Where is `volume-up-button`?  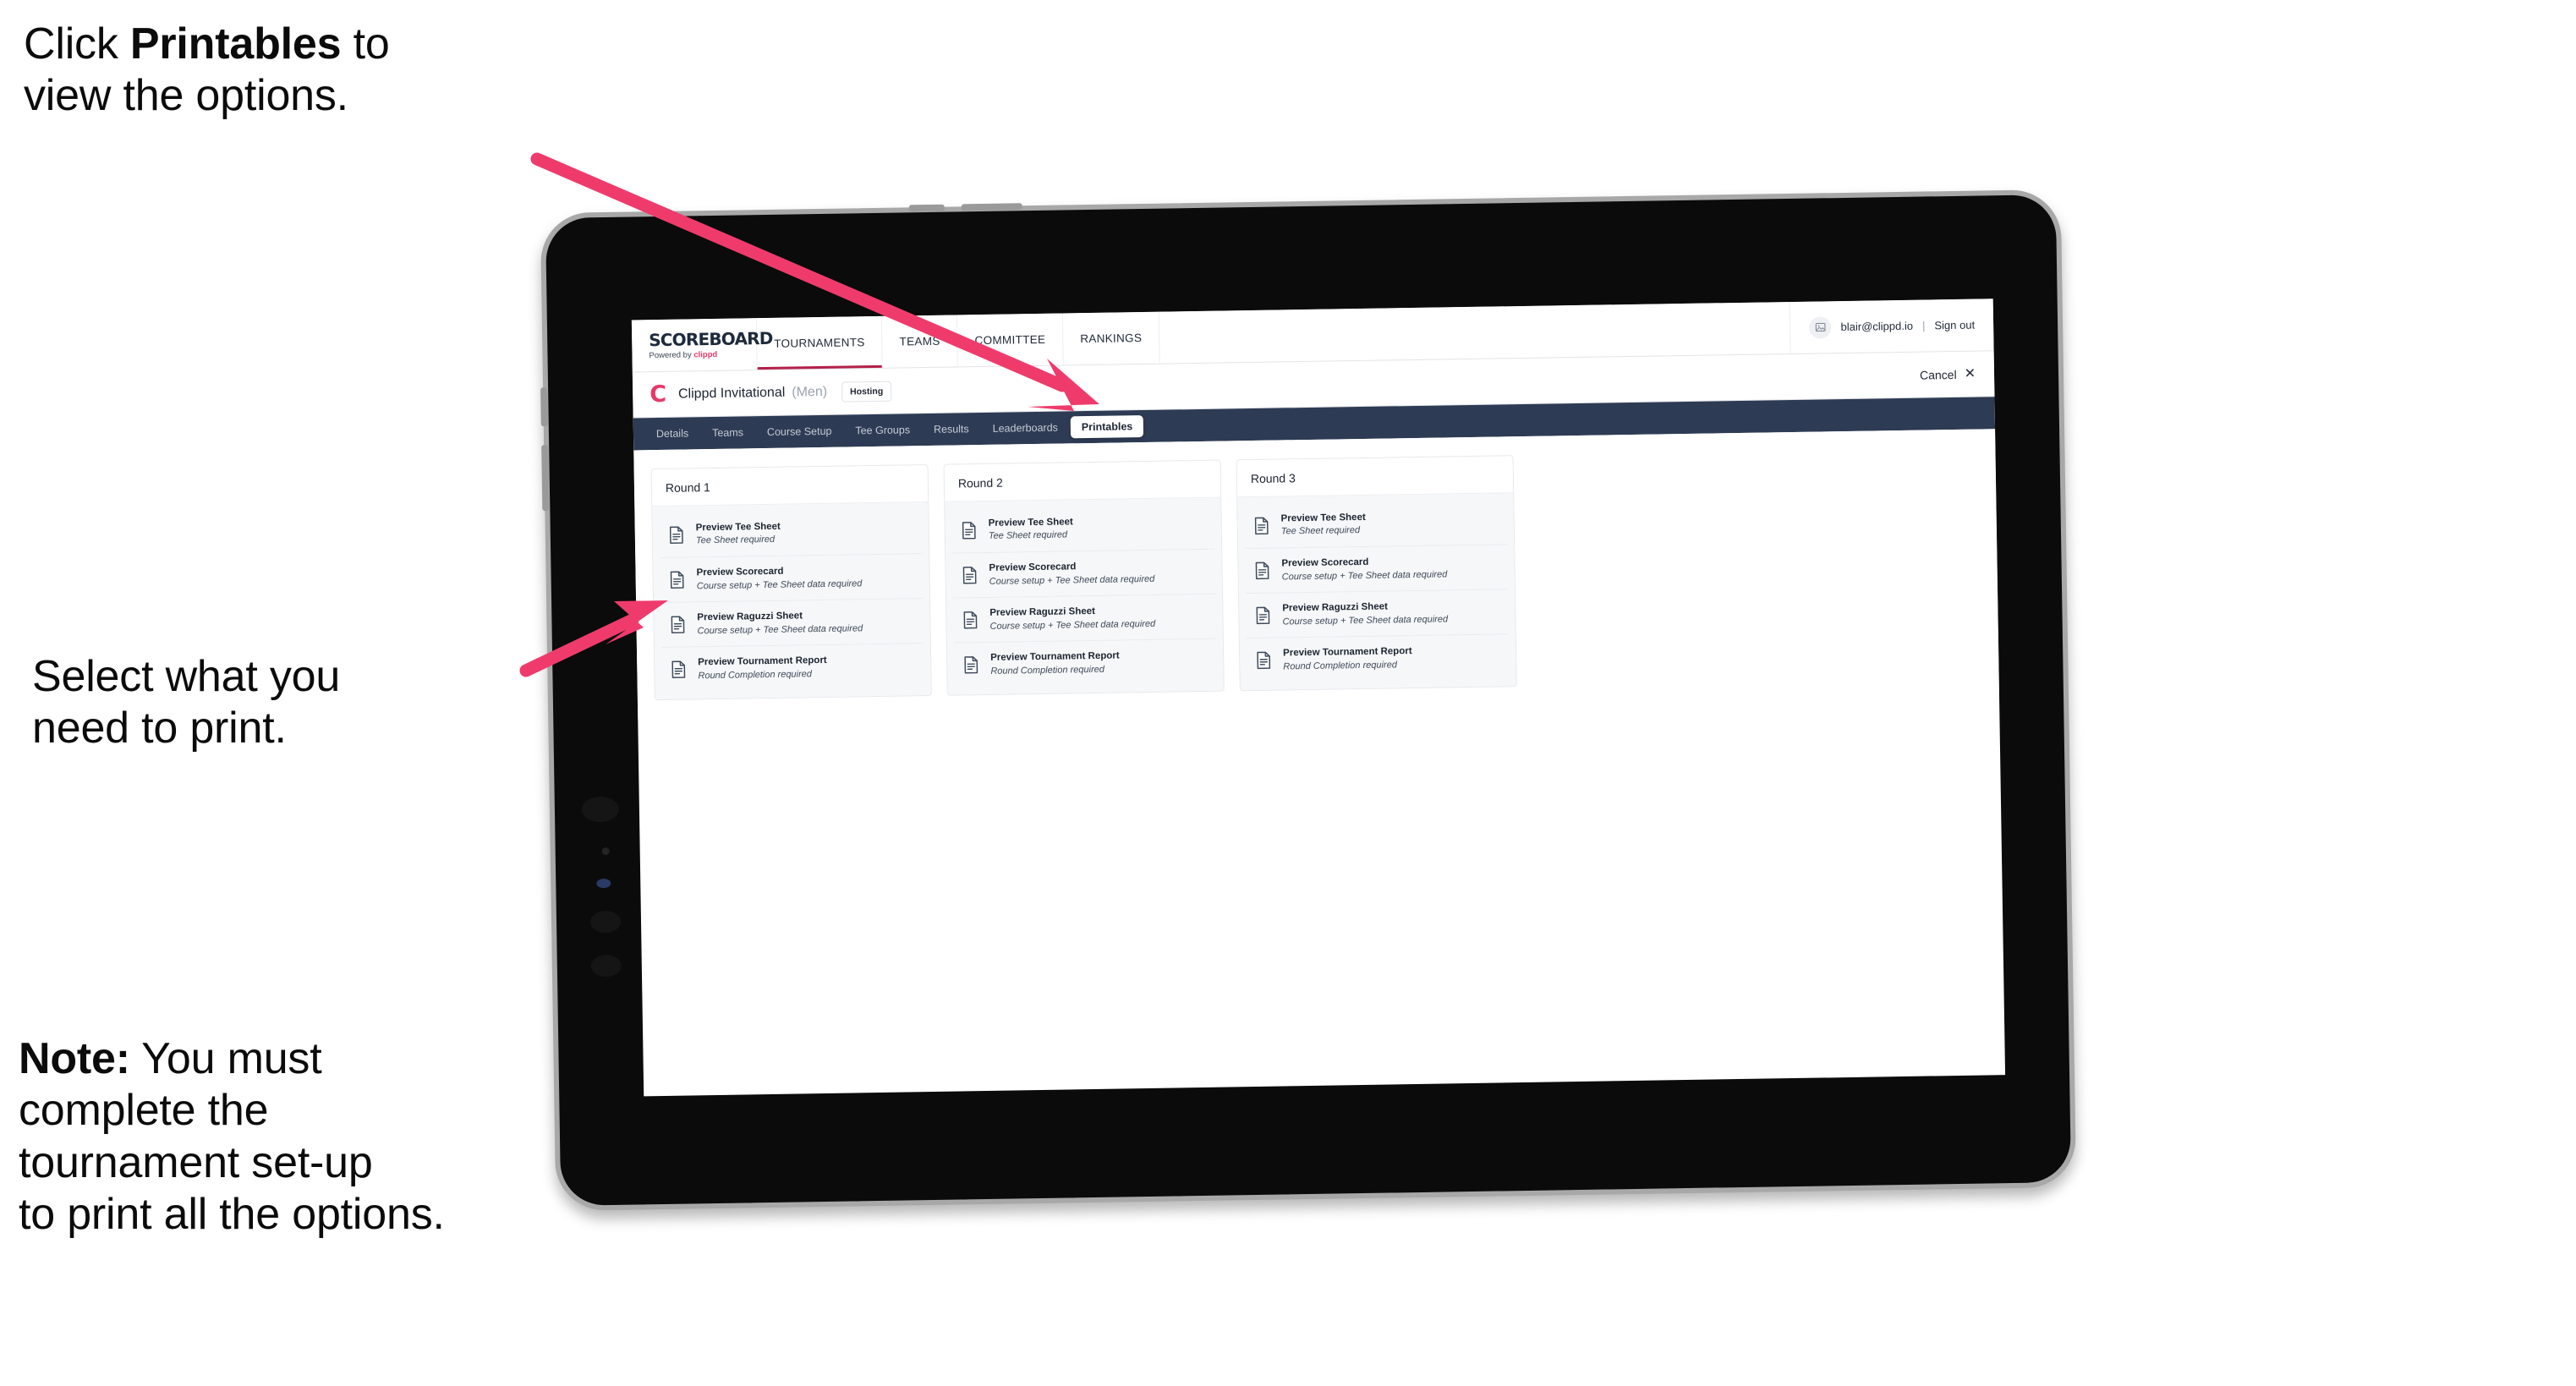
volume-up-button is located at coordinates (544, 407).